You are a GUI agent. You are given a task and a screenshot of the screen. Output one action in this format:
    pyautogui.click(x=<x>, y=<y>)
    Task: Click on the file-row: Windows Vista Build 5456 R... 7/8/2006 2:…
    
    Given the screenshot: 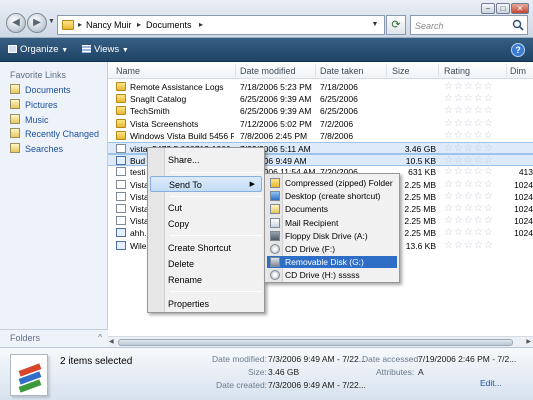 What is the action you would take?
    pyautogui.click(x=320, y=136)
    